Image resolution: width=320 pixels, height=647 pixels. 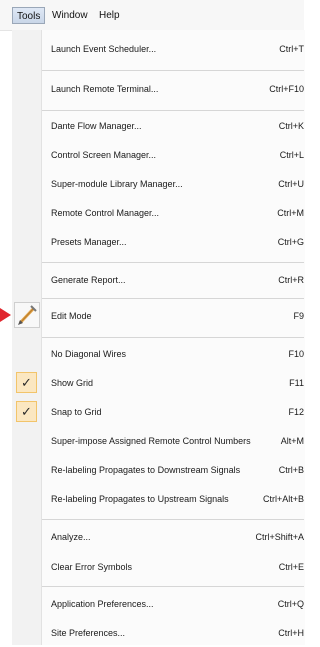 I want to click on menu-item-shortcut: Ctrl+Q, so click(x=290, y=604).